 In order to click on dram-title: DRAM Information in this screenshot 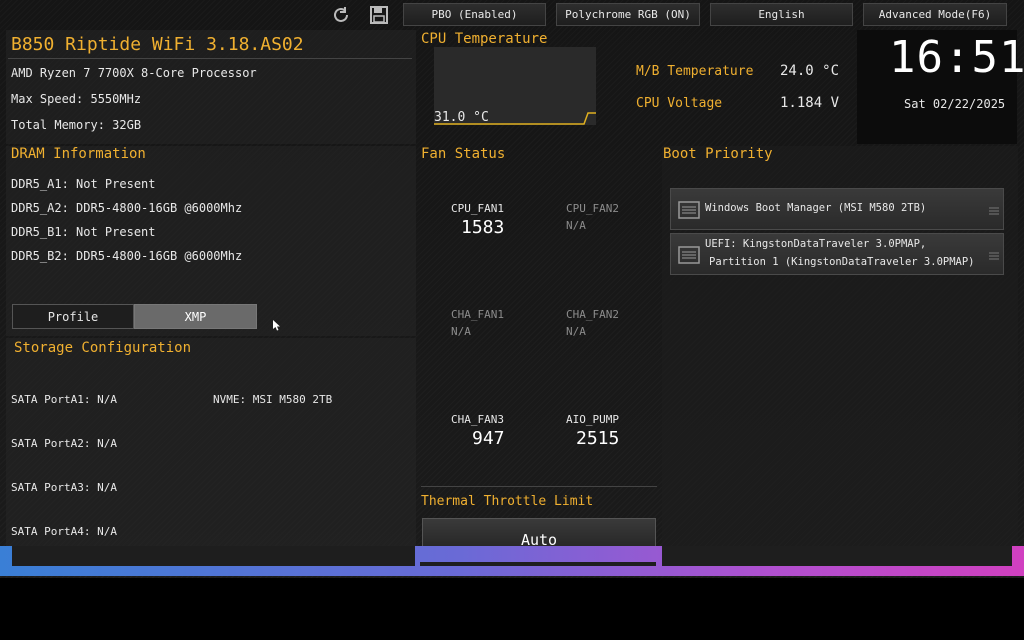, I will do `click(78, 154)`.